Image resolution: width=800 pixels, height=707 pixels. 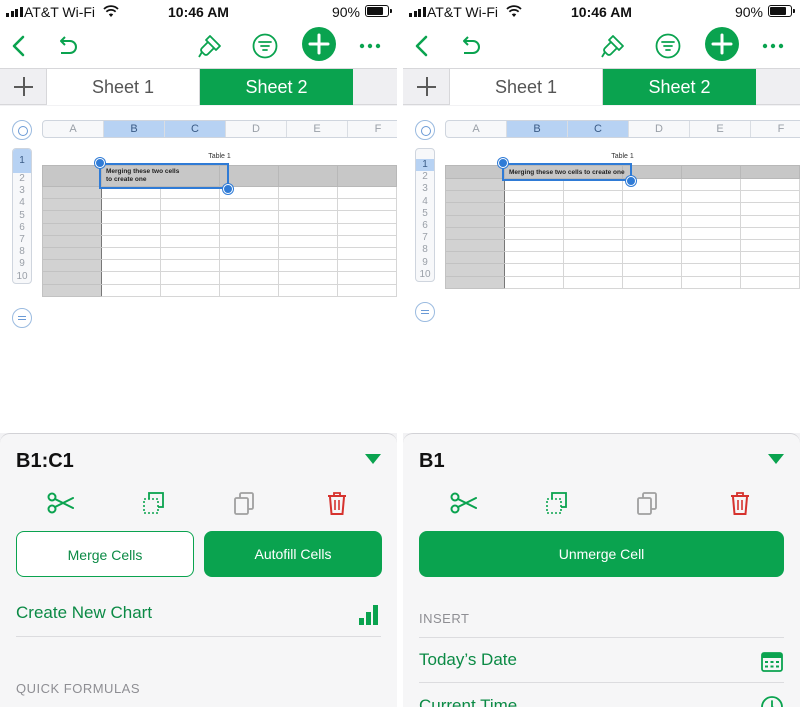 What do you see at coordinates (198, 614) in the screenshot?
I see `create-chart-row: Create New Chart` at bounding box center [198, 614].